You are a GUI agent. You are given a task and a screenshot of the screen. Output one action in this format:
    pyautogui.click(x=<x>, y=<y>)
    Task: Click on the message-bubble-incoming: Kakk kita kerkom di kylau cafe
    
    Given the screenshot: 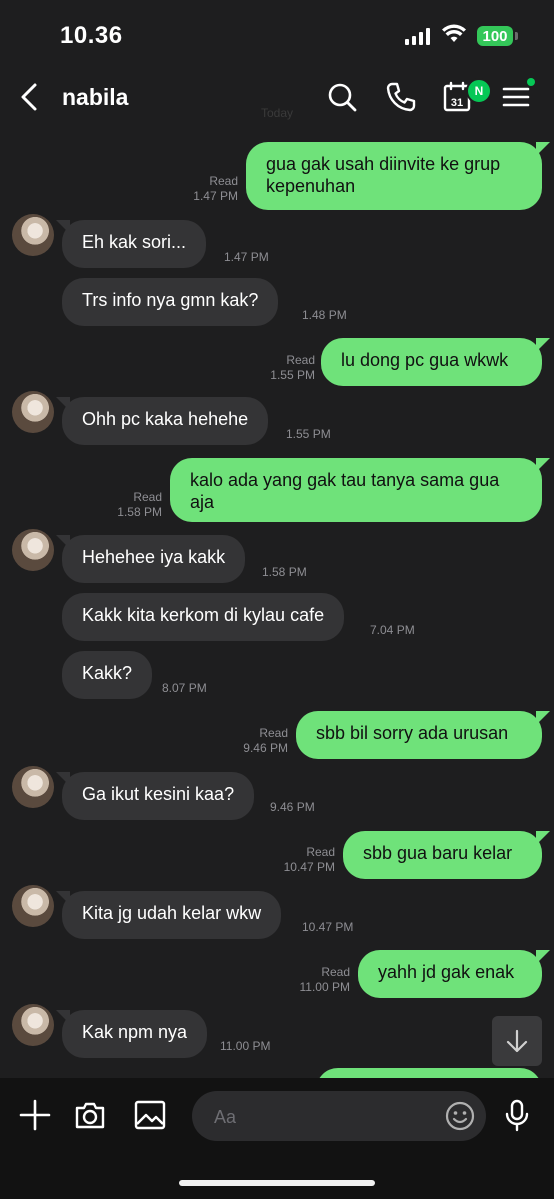 What is the action you would take?
    pyautogui.click(x=203, y=617)
    